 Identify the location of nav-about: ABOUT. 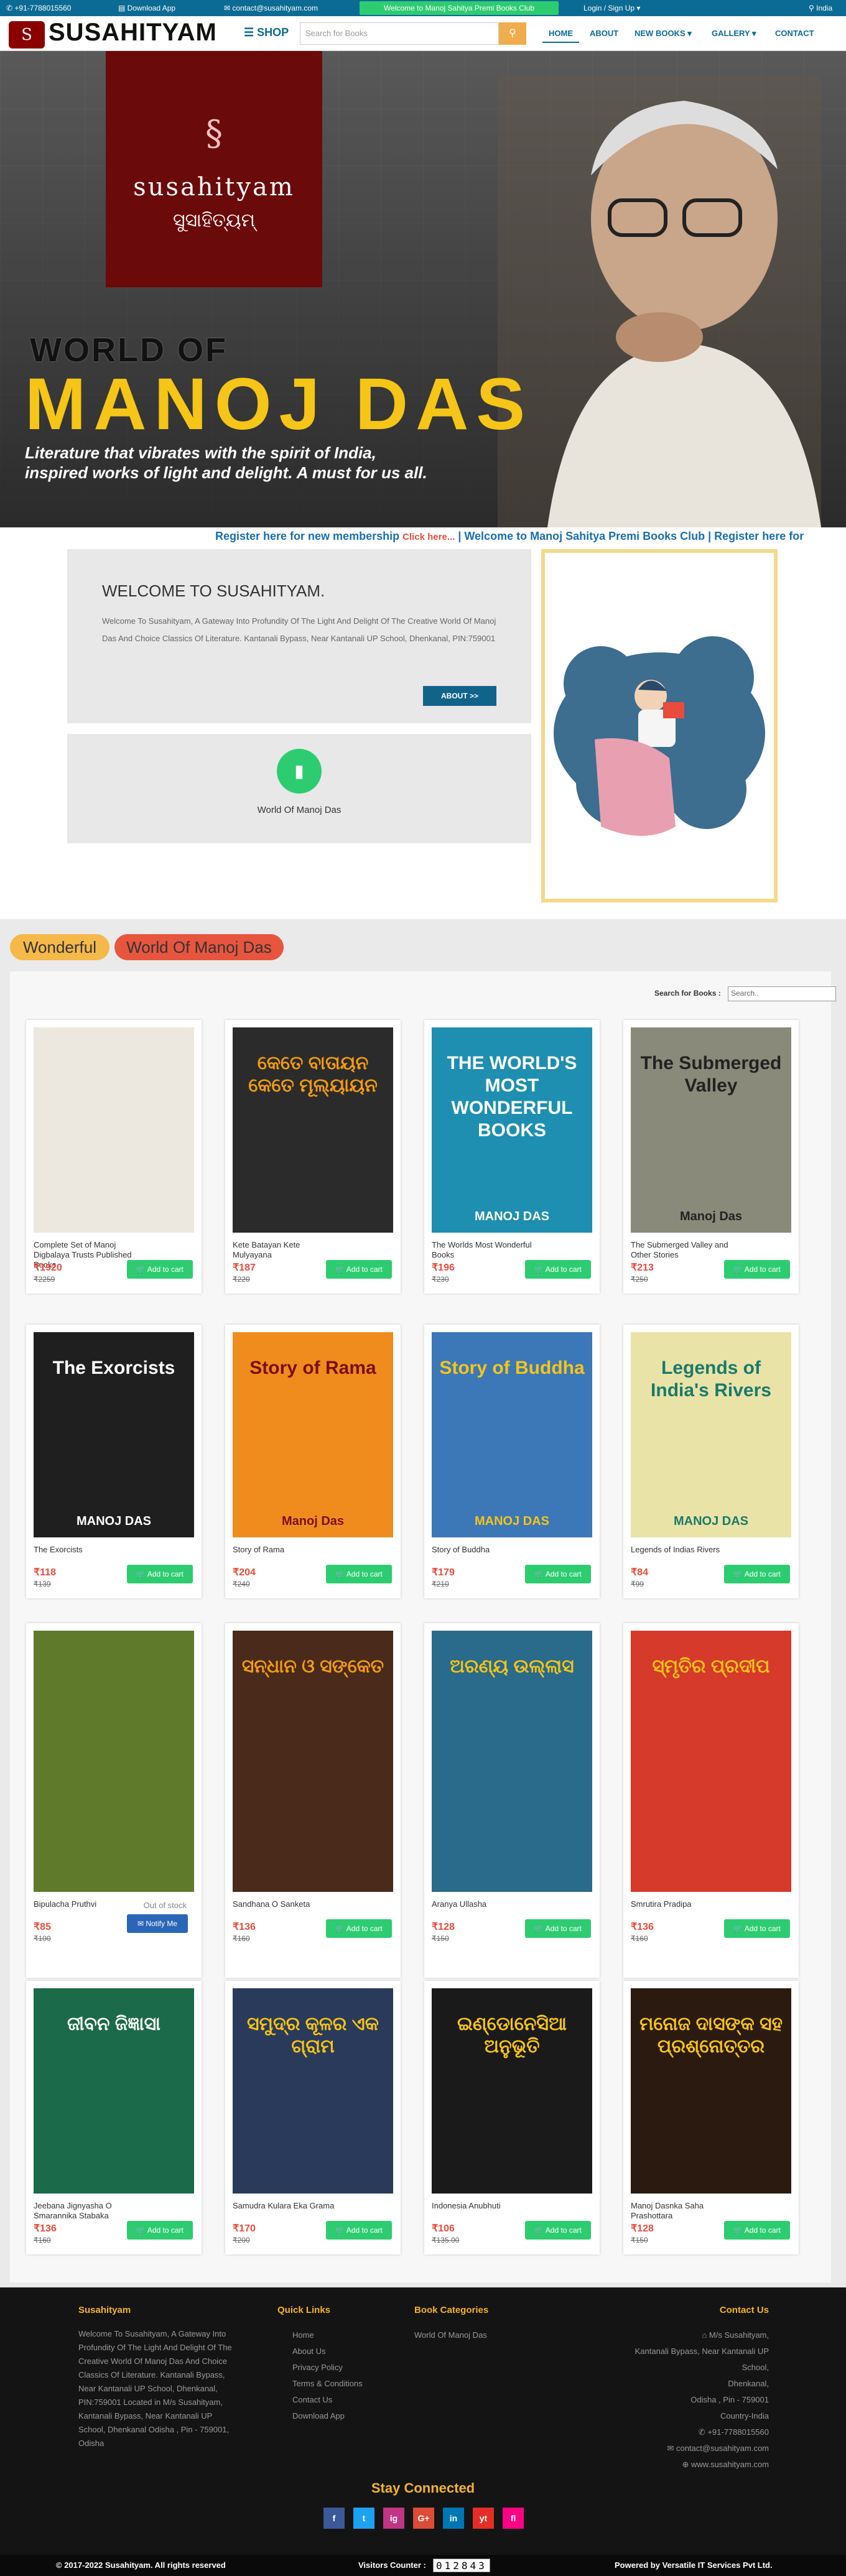
(604, 33).